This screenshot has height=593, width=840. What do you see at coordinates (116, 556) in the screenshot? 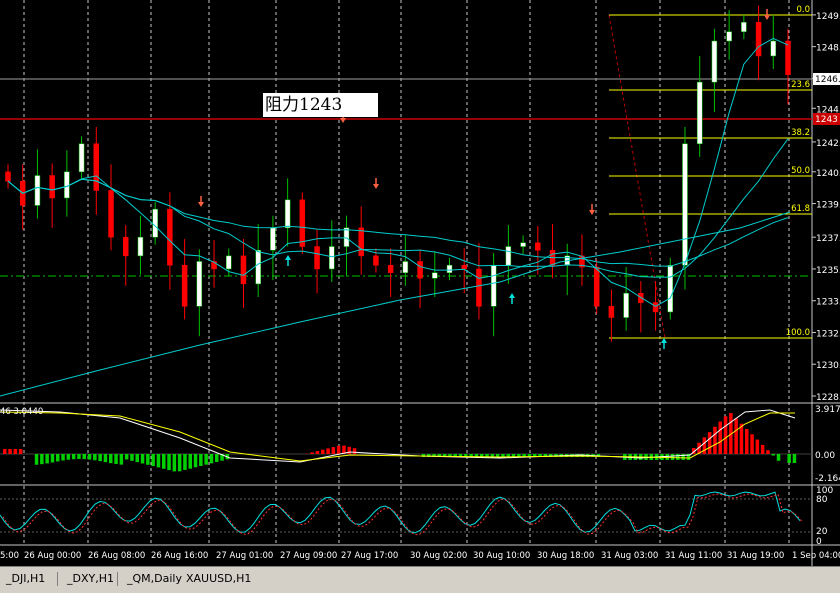
I see `time-axis-label: 26 Aug 08:00` at bounding box center [116, 556].